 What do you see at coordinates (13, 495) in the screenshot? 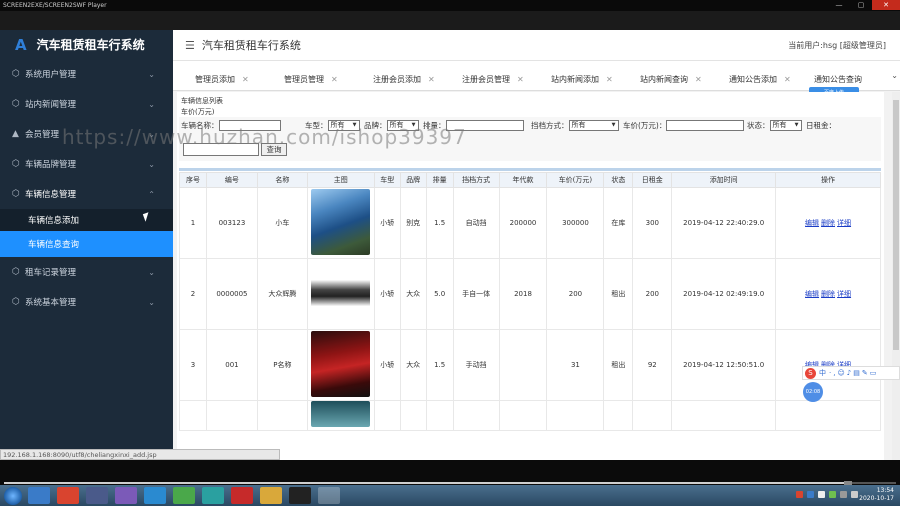
I see `start-button` at bounding box center [13, 495].